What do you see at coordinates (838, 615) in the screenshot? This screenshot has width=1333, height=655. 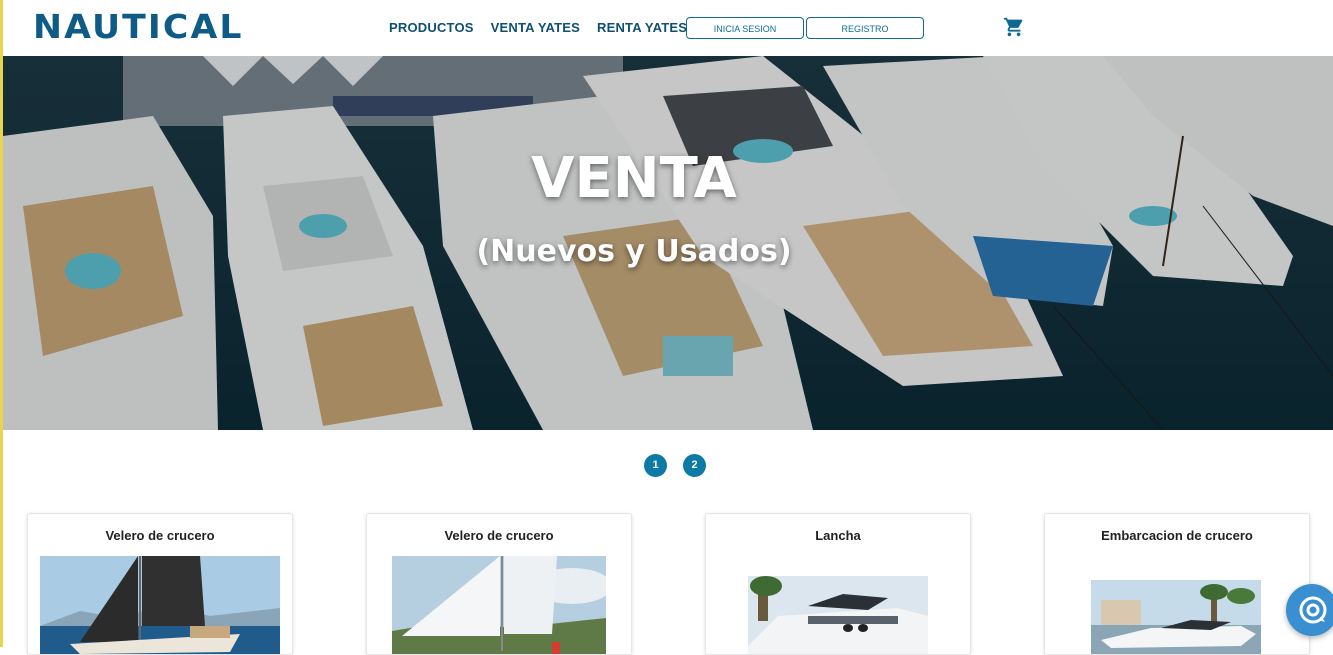 I see `speedboat-image` at bounding box center [838, 615].